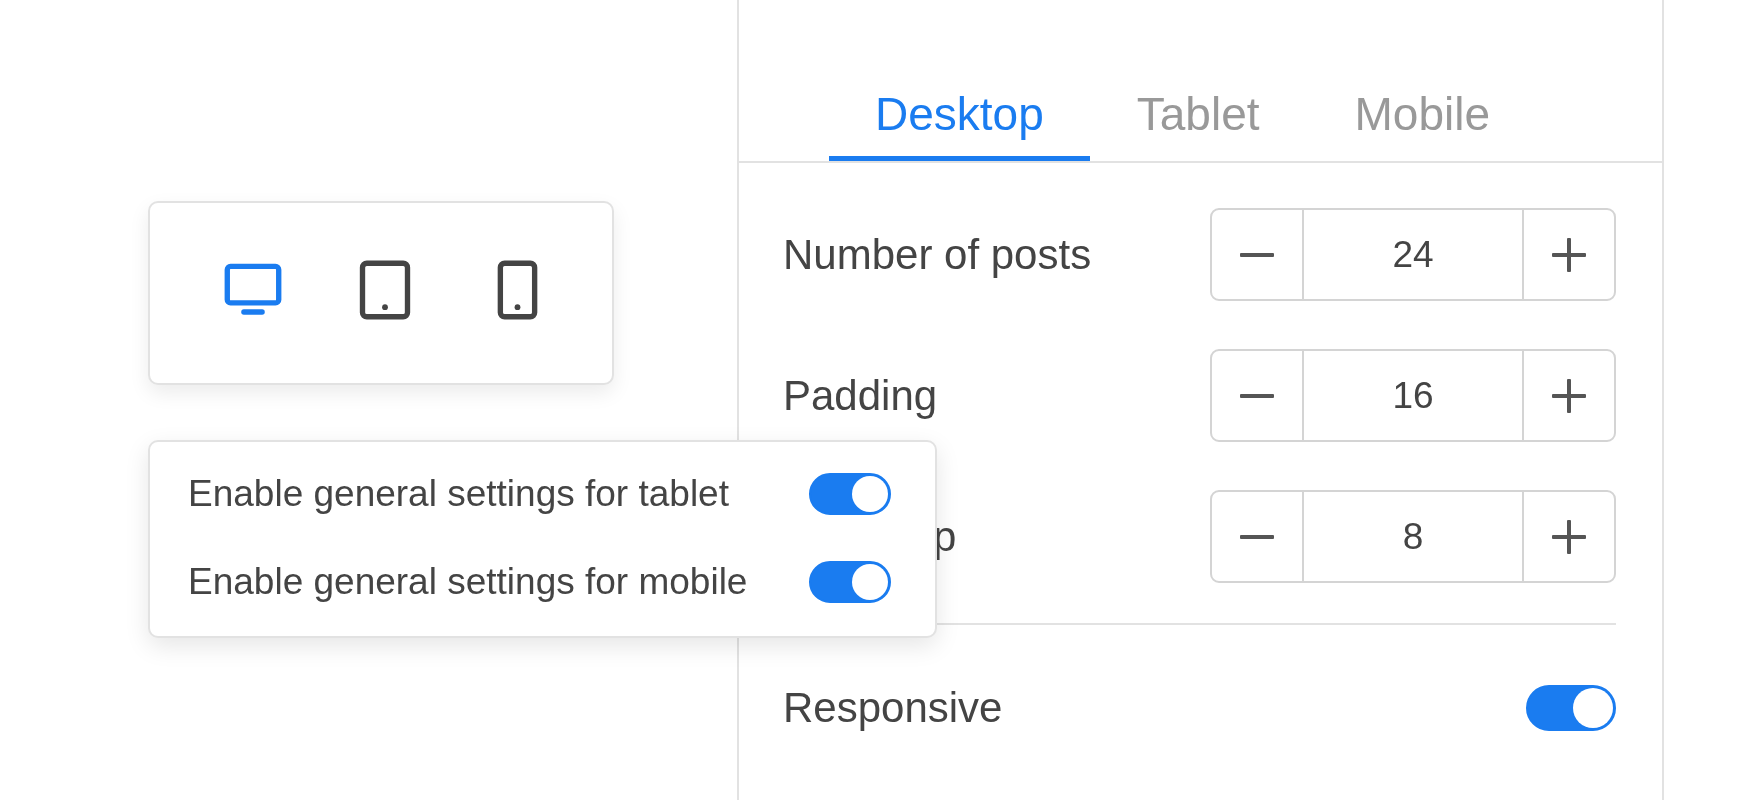 The height and width of the screenshot is (800, 1763). Describe the element at coordinates (893, 708) in the screenshot. I see `setting-label: Responsive` at that location.